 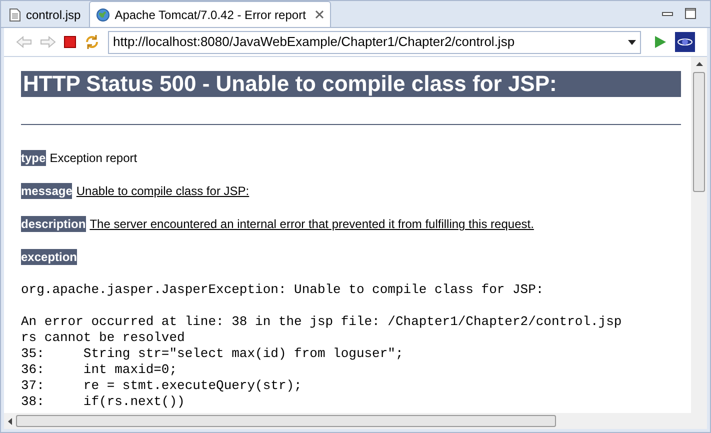 I want to click on close-icon, so click(x=319, y=14).